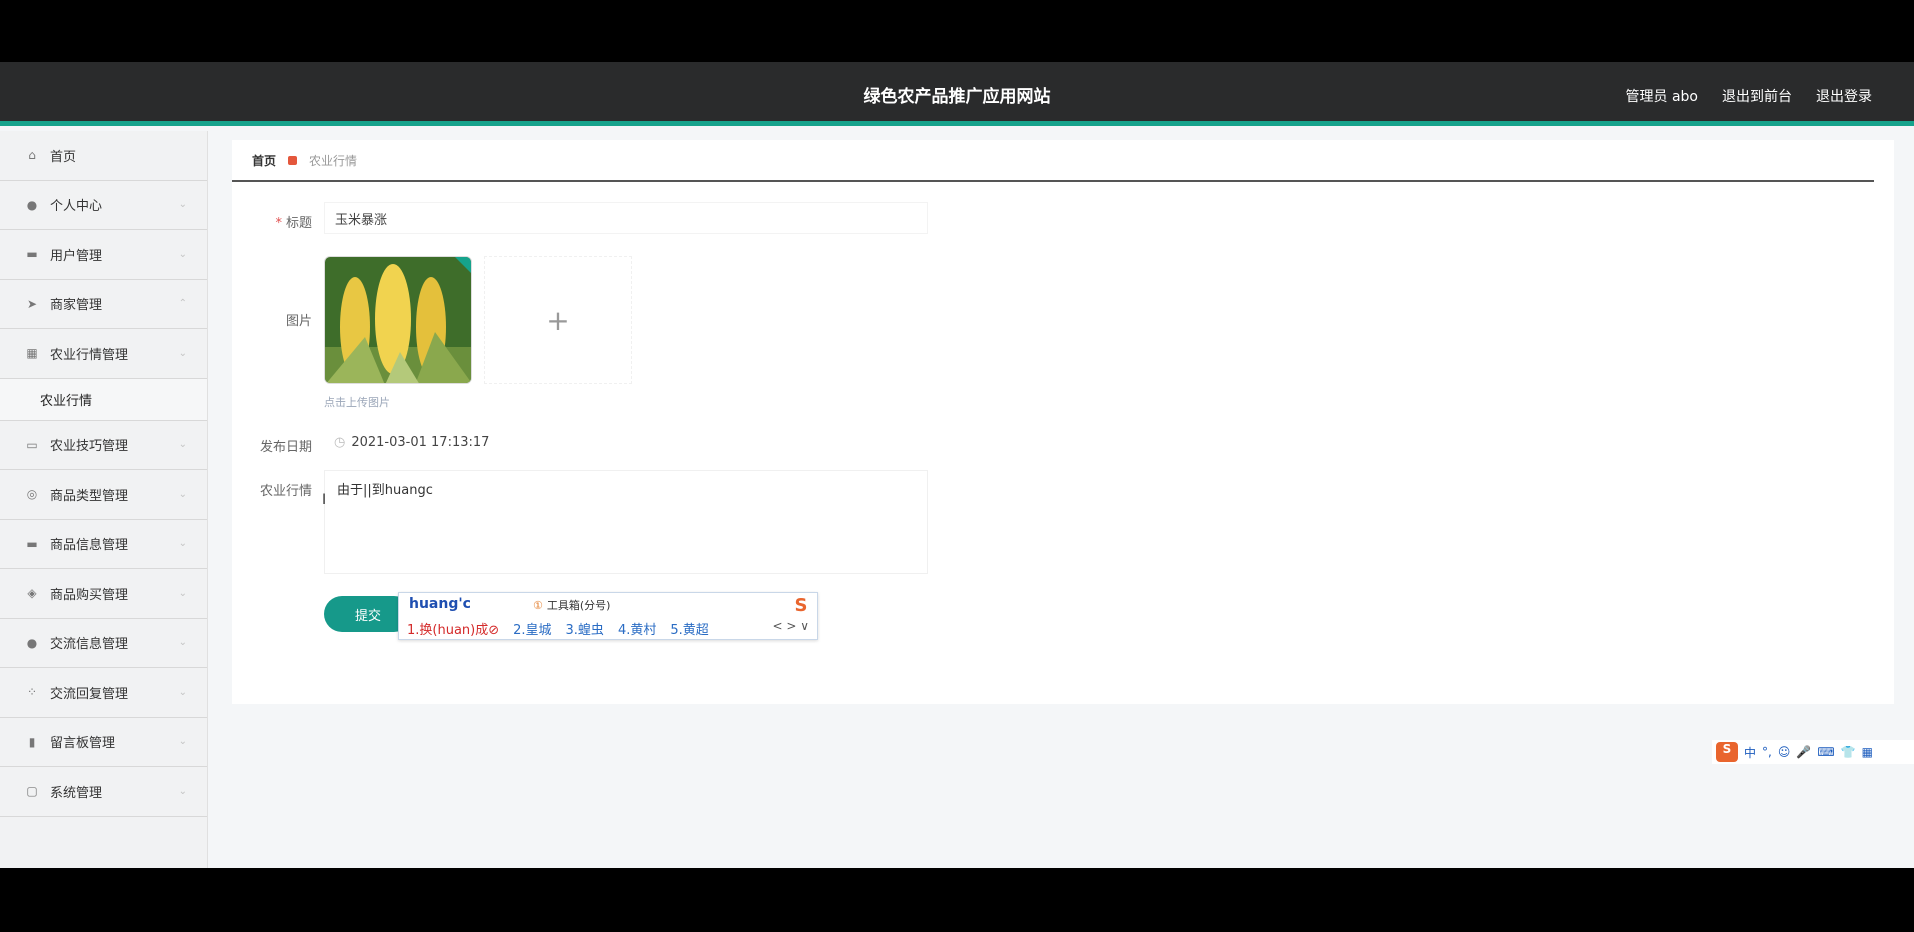 This screenshot has width=1914, height=932. What do you see at coordinates (89, 355) in the screenshot?
I see `sidebar-item-label: 农业行情管理` at bounding box center [89, 355].